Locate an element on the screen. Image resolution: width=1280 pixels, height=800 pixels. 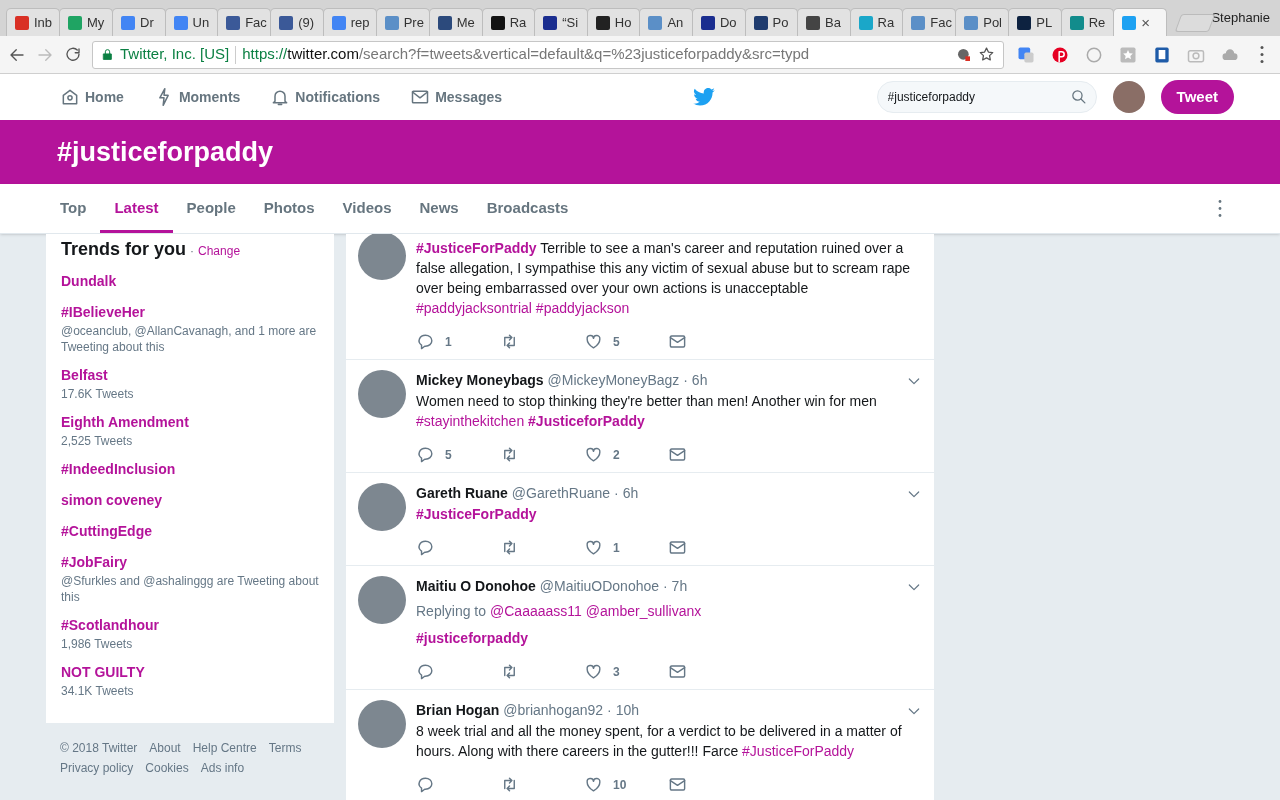
action-count: 2 is located at coordinates (616, 455).